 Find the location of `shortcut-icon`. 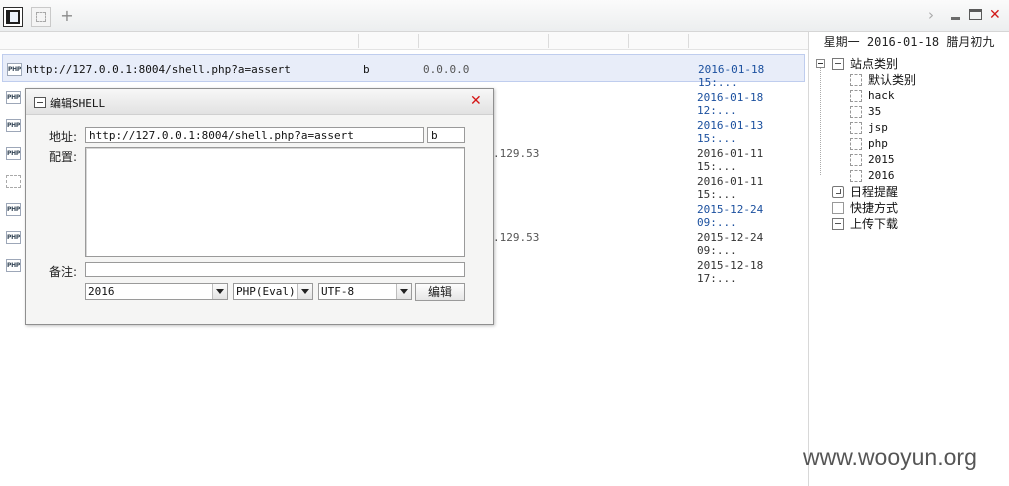

shortcut-icon is located at coordinates (838, 208).